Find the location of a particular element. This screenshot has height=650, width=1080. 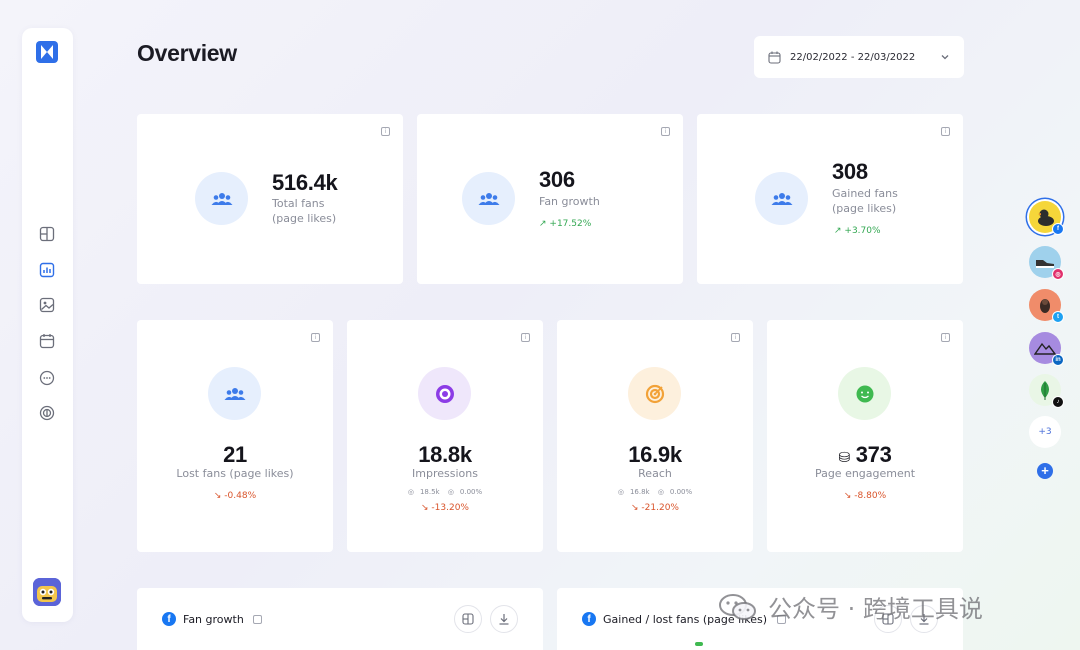

info-icon is located at coordinates (258, 619).